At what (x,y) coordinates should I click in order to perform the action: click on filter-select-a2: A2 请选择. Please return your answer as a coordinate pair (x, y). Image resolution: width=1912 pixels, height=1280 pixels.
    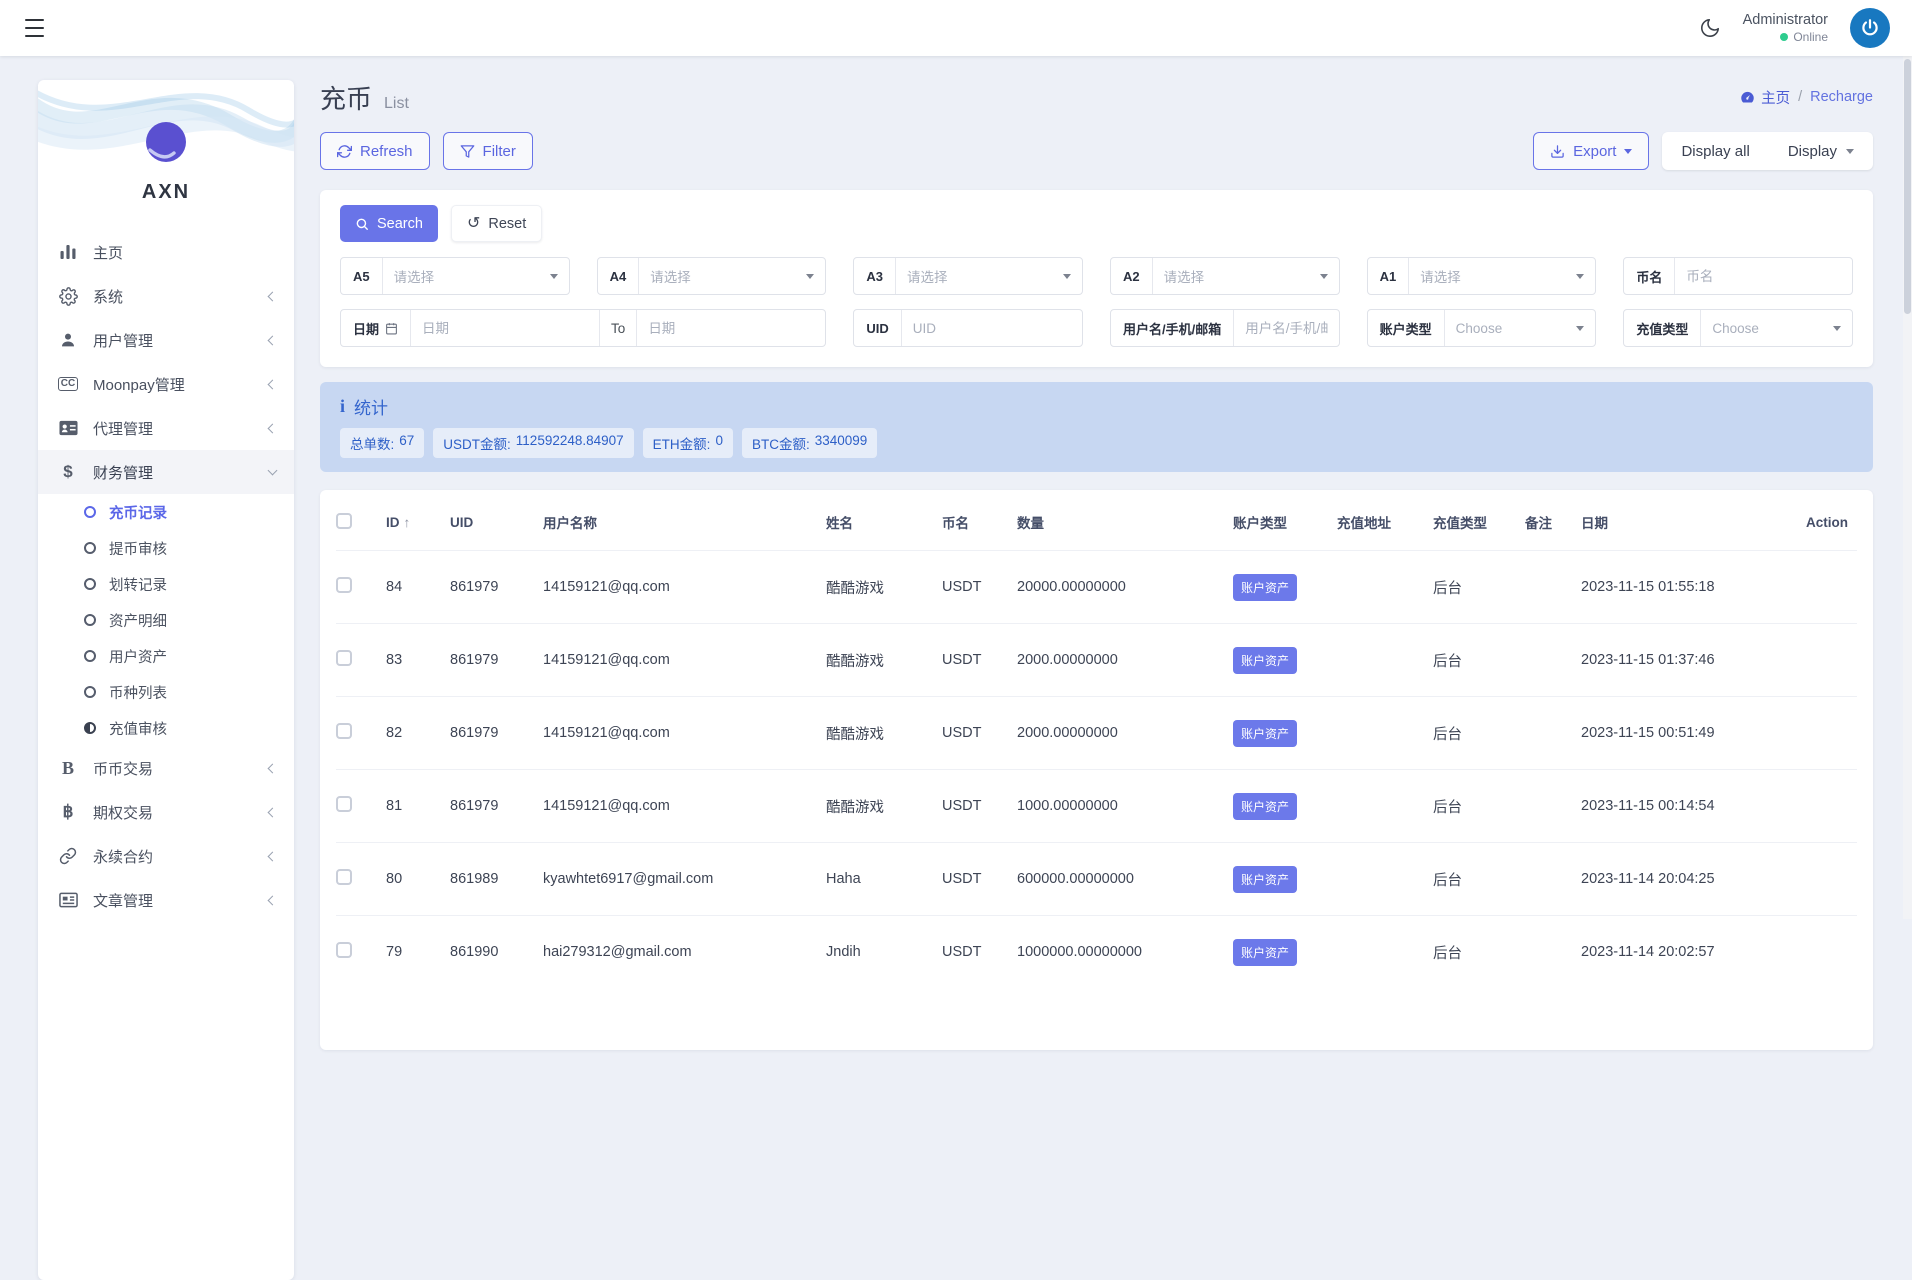
    Looking at the image, I should click on (1225, 276).